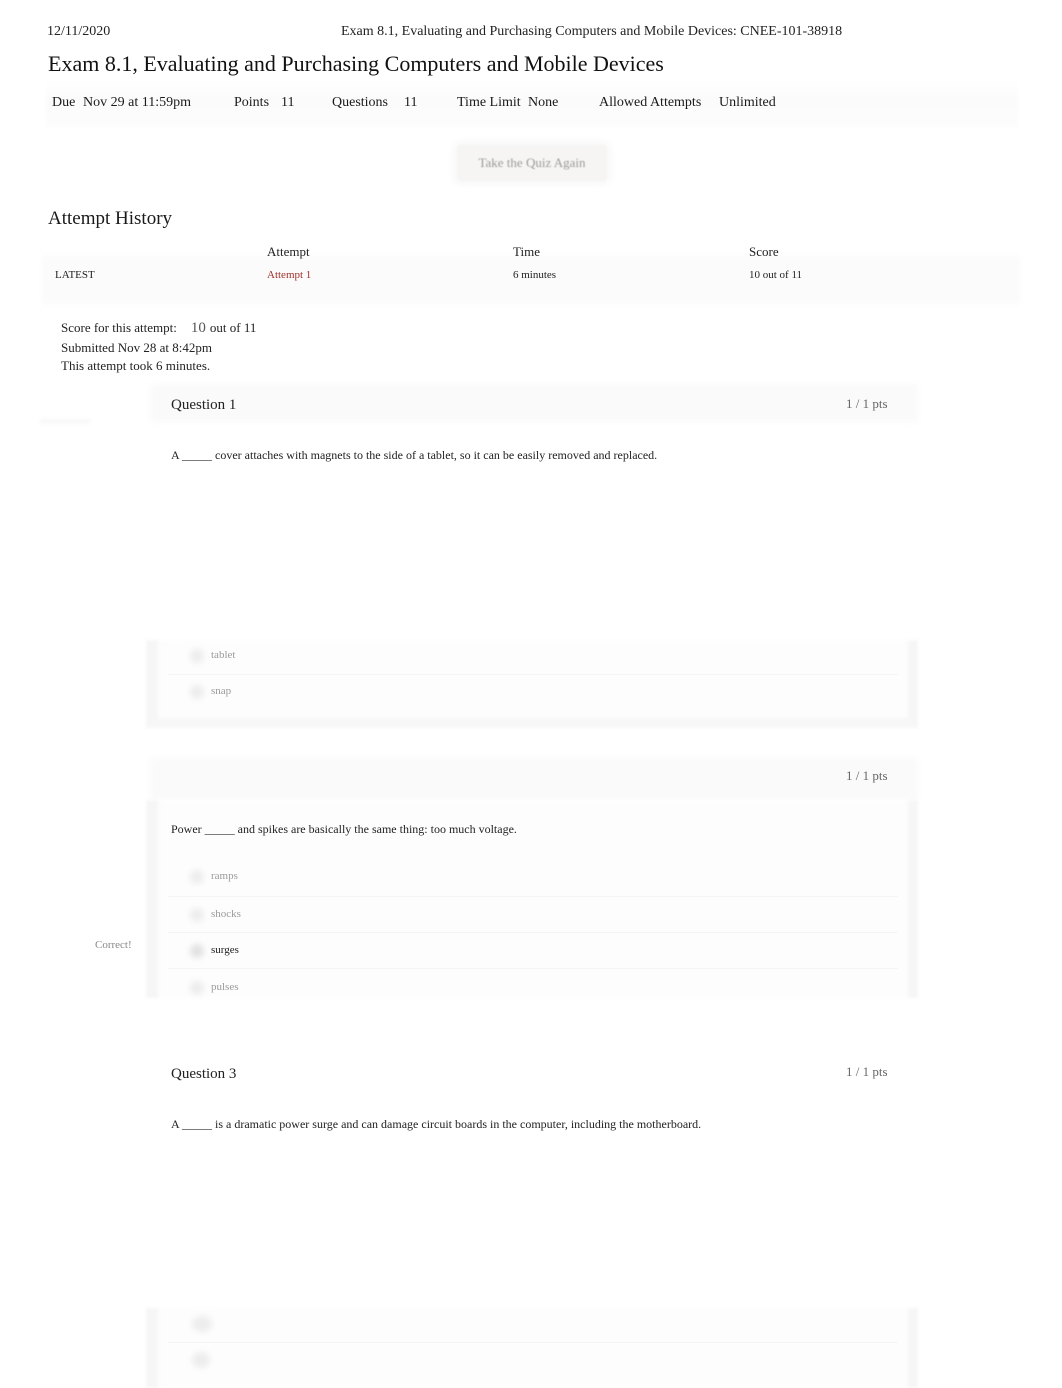 The image size is (1062, 1388). I want to click on attempt-1-link: Attempt 1, so click(289, 275).